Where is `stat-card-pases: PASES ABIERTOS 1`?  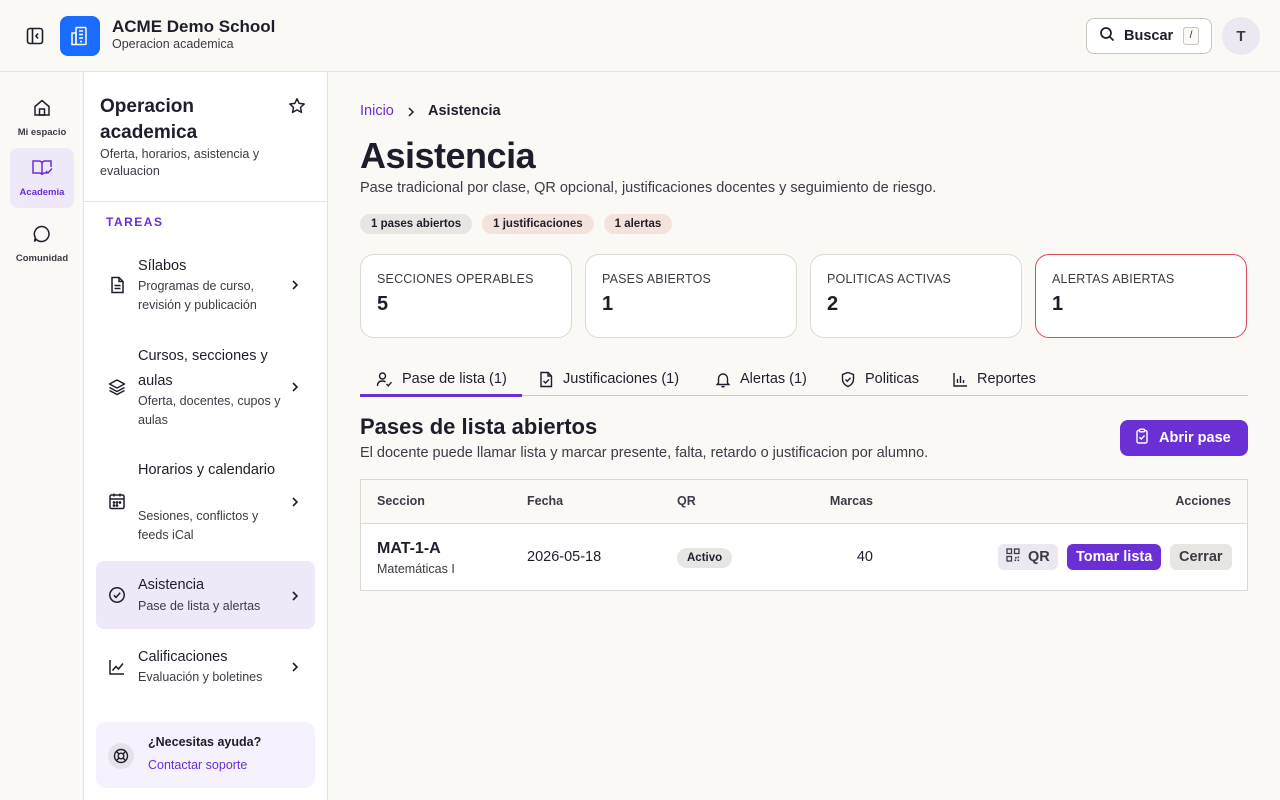
stat-card-pases: PASES ABIERTOS 1 is located at coordinates (691, 296).